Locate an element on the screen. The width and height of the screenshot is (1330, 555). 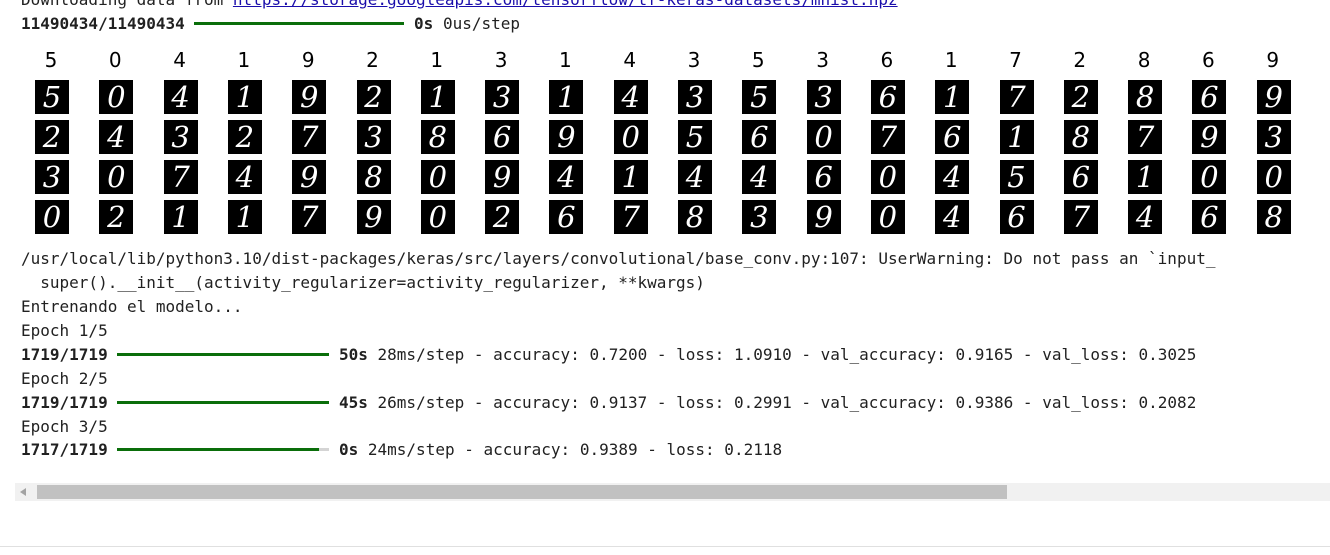
digit-label: 0 is located at coordinates (115, 60).